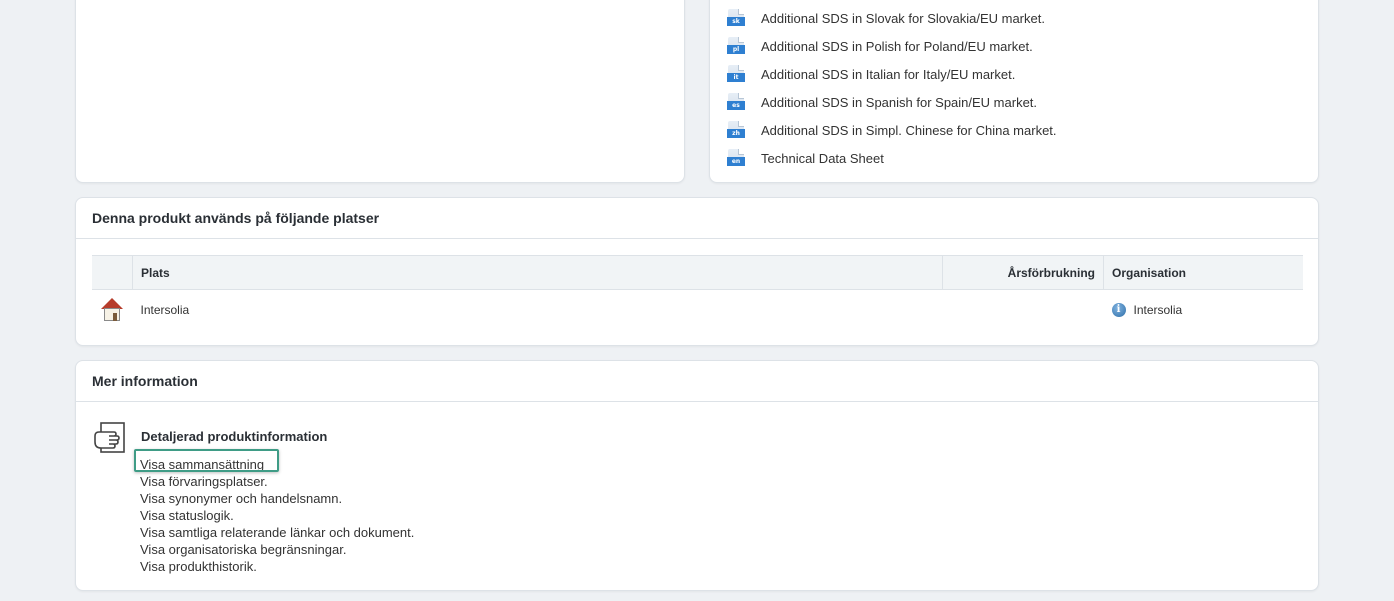 The width and height of the screenshot is (1394, 601). I want to click on document-pl-icon: pl, so click(736, 46).